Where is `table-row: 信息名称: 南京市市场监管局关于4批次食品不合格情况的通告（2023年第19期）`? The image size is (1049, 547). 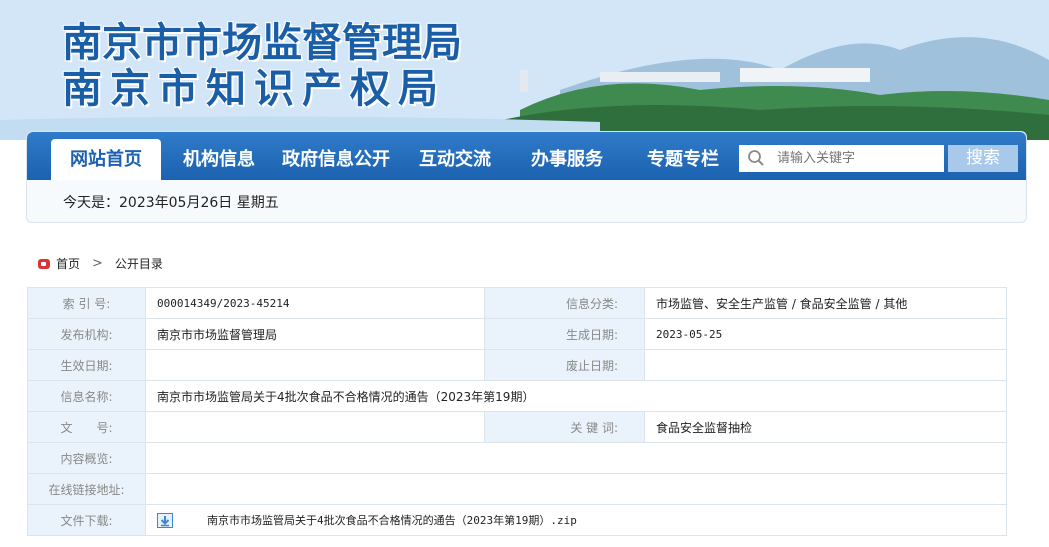 table-row: 信息名称: 南京市市场监管局关于4批次食品不合格情况的通告（2023年第19期） is located at coordinates (517, 396).